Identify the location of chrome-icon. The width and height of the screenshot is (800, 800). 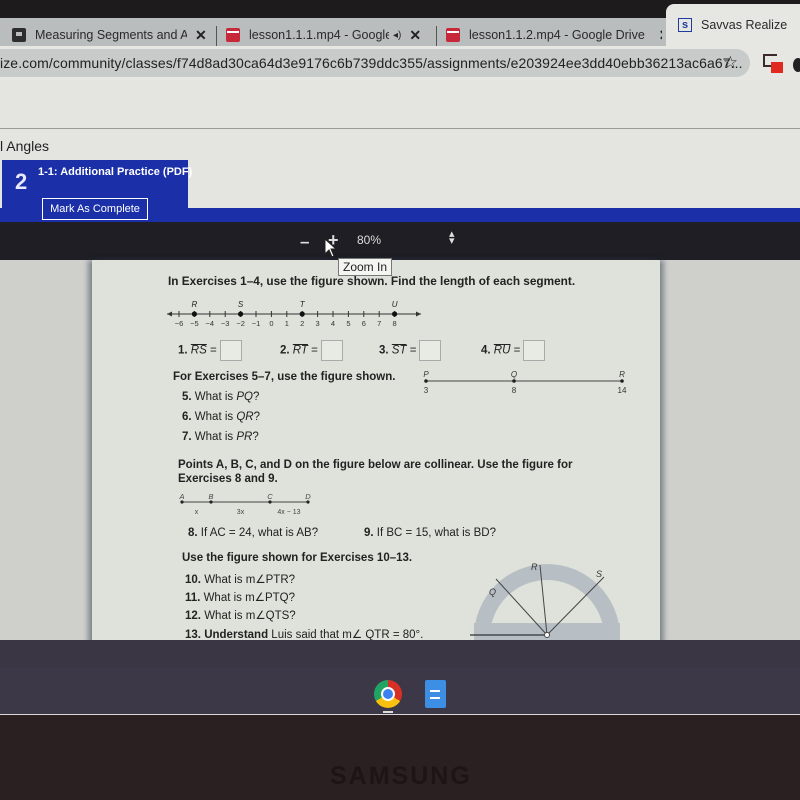
(388, 694).